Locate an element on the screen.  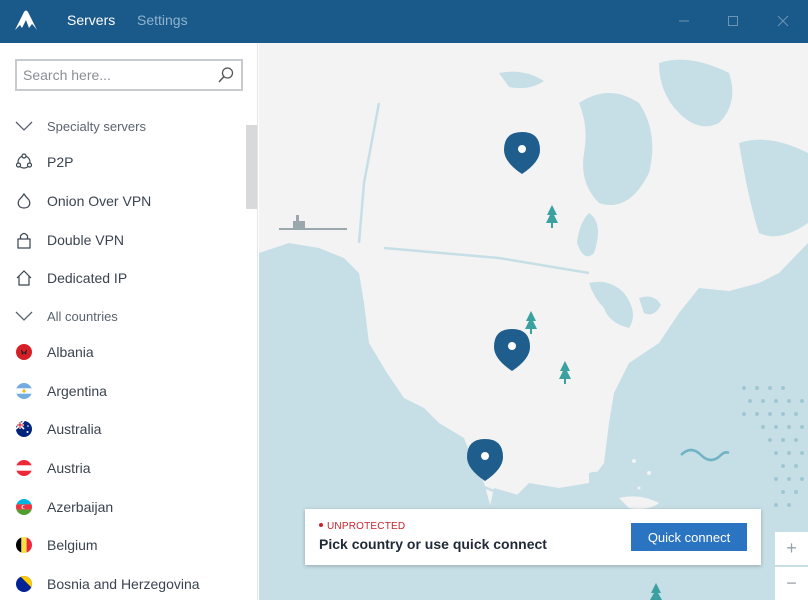
country-item-albania: Albania is located at coordinates (123, 352).